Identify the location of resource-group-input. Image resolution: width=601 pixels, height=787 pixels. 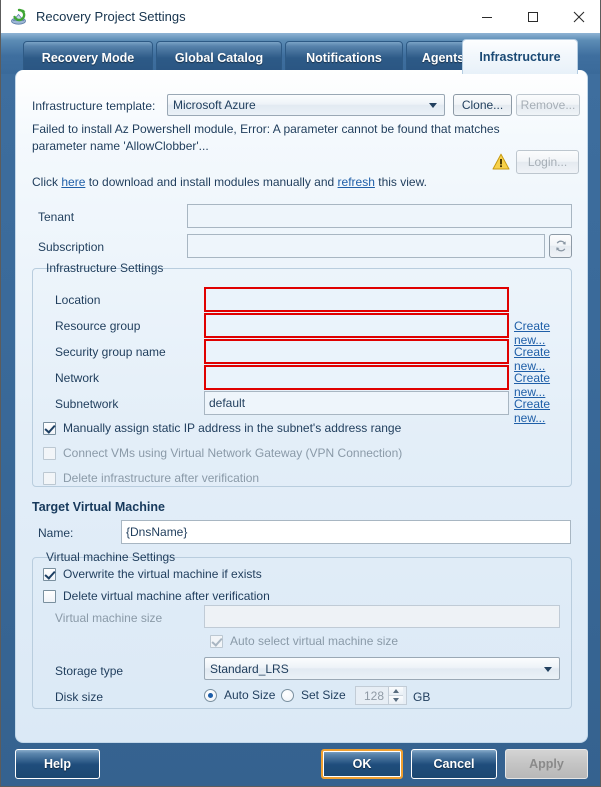
(356, 325).